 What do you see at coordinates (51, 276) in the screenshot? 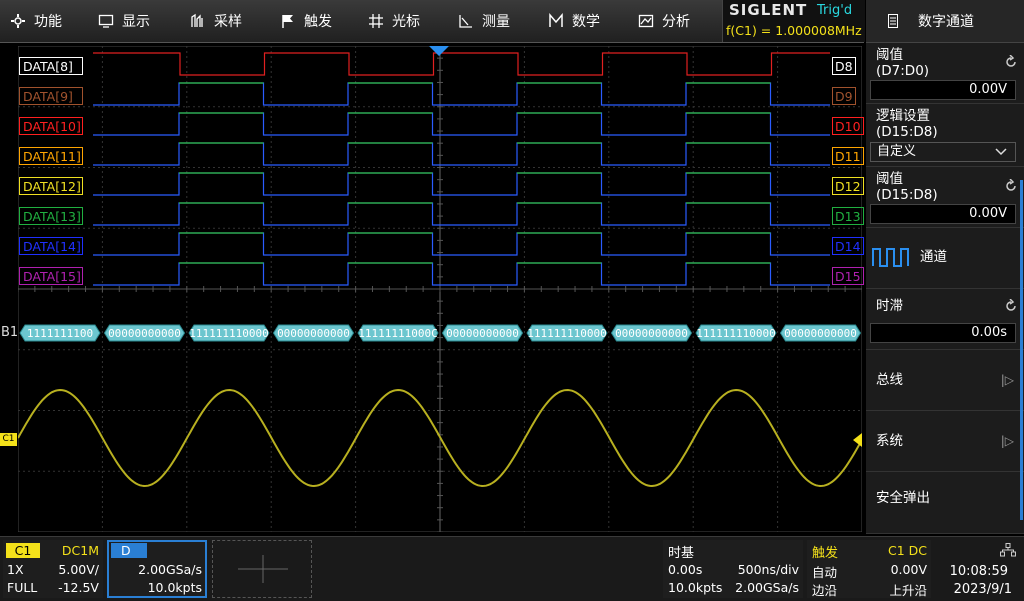
I see `channel-label-d15: DATA[15]` at bounding box center [51, 276].